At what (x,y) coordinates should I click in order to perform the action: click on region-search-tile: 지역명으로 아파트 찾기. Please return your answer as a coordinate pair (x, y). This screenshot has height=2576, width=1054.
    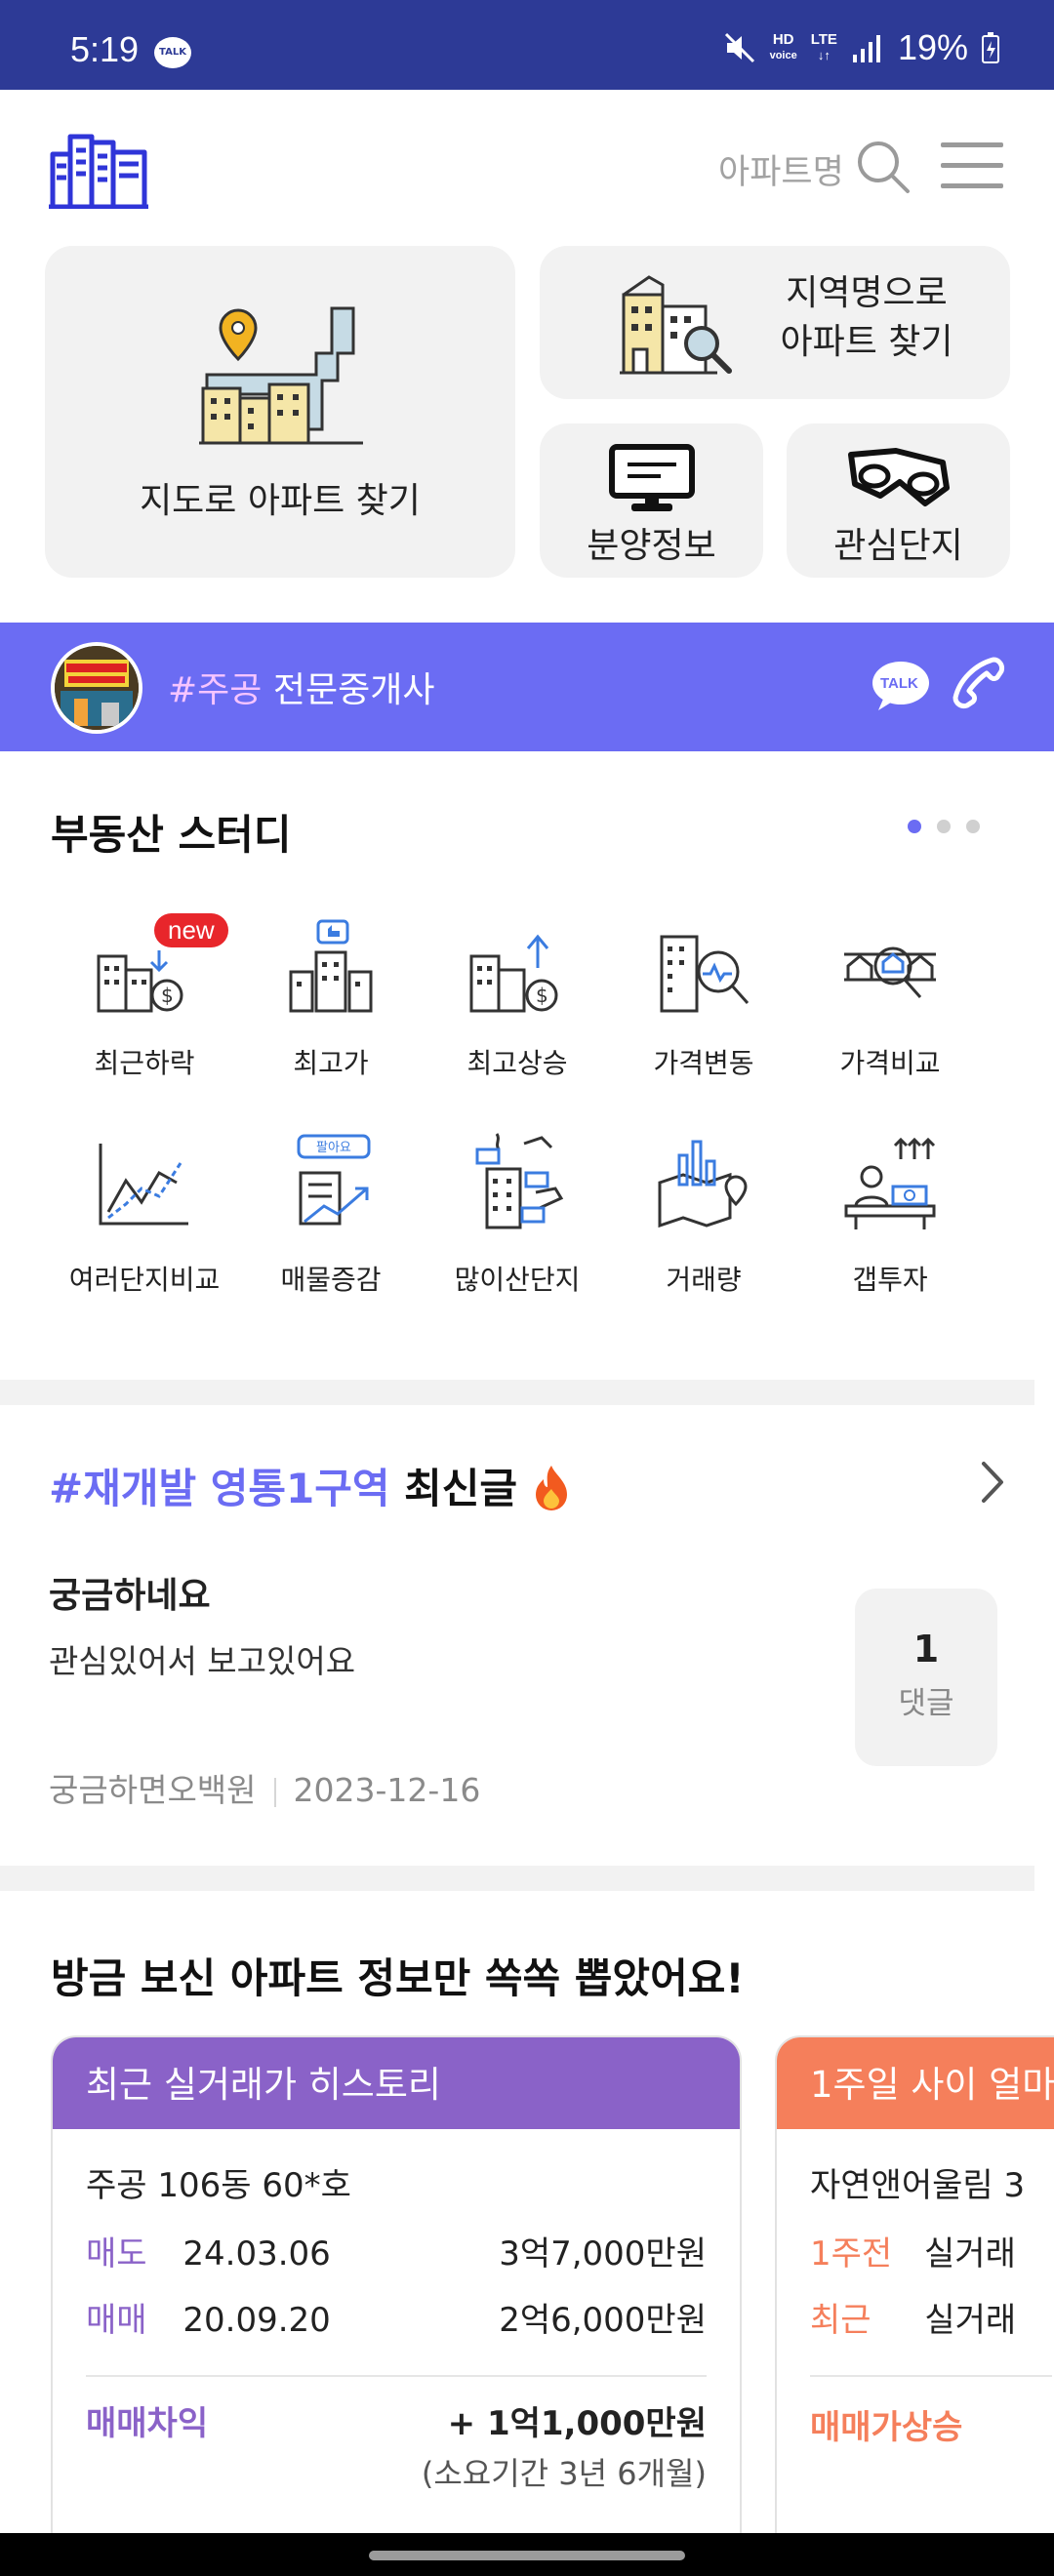
    Looking at the image, I should click on (775, 322).